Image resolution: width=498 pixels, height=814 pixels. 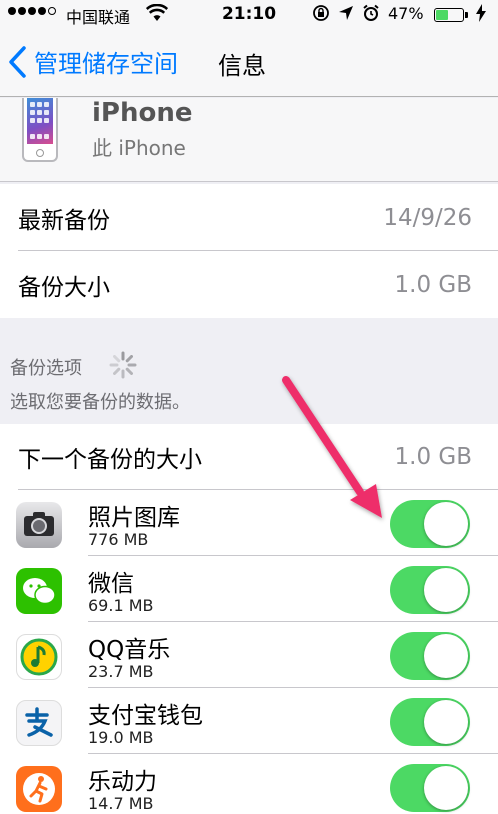 I want to click on backup-toggle-wechat, so click(x=430, y=590).